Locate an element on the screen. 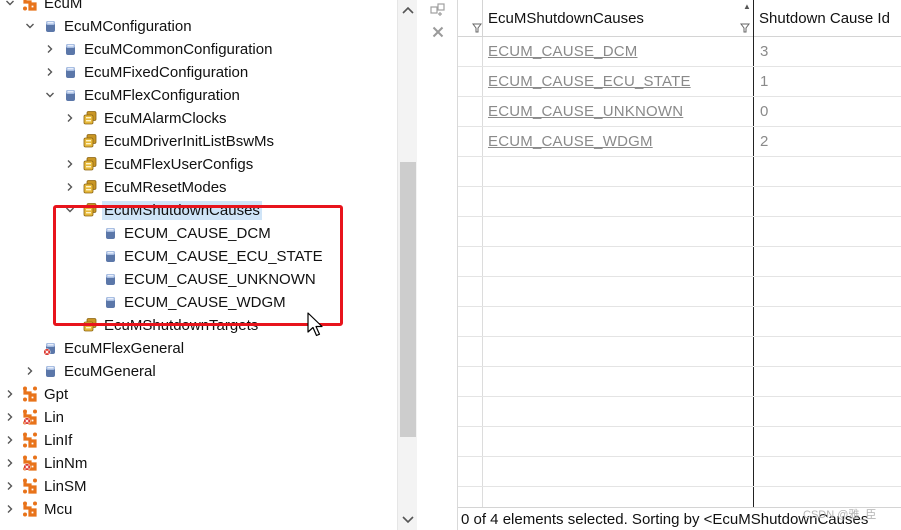 Image resolution: width=901 pixels, height=530 pixels. sort-ascending-icon: ▲ is located at coordinates (747, 6).